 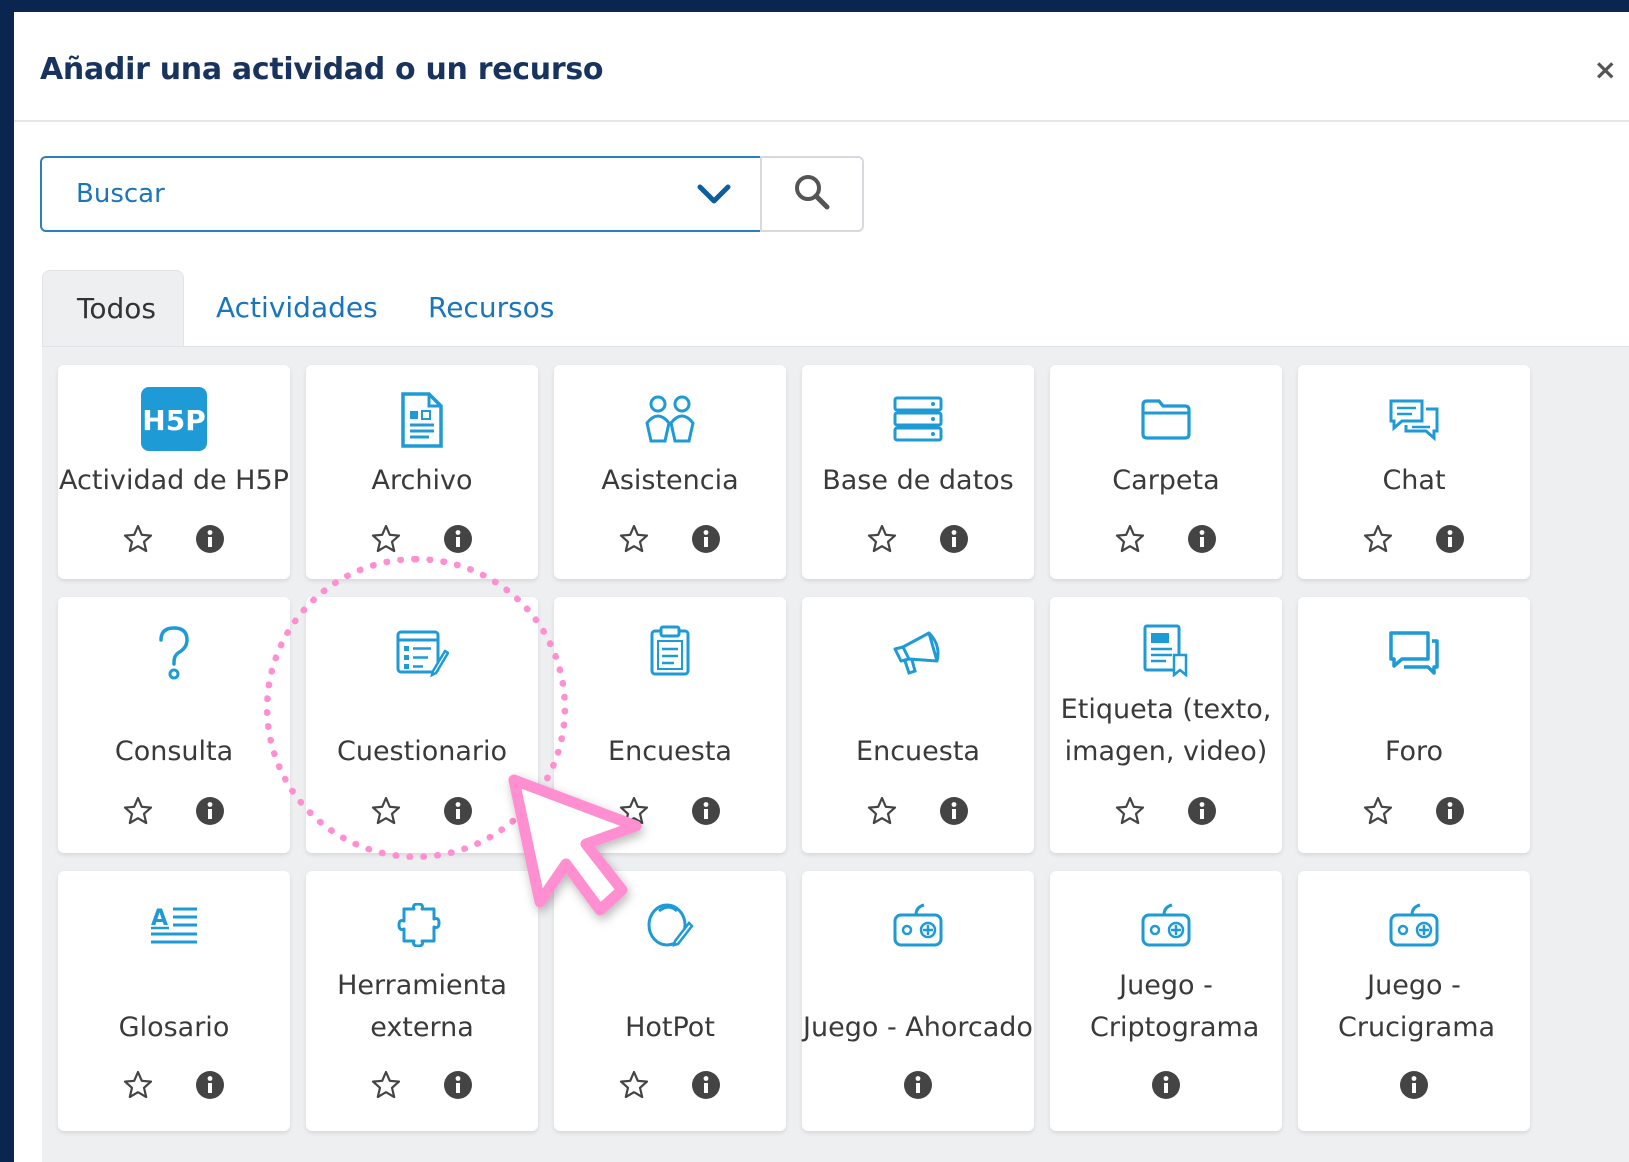 What do you see at coordinates (1166, 480) in the screenshot?
I see `activity-label: Carpeta` at bounding box center [1166, 480].